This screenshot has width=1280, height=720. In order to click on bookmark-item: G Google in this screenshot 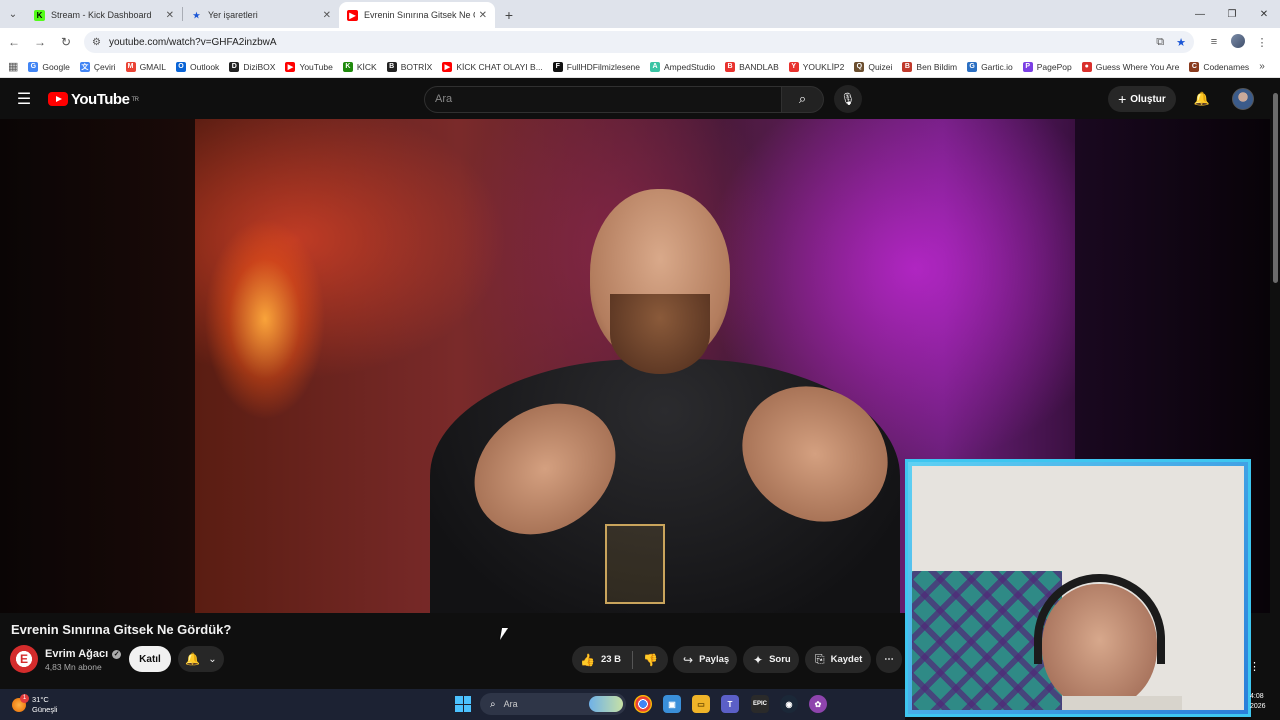, I will do `click(49, 66)`.